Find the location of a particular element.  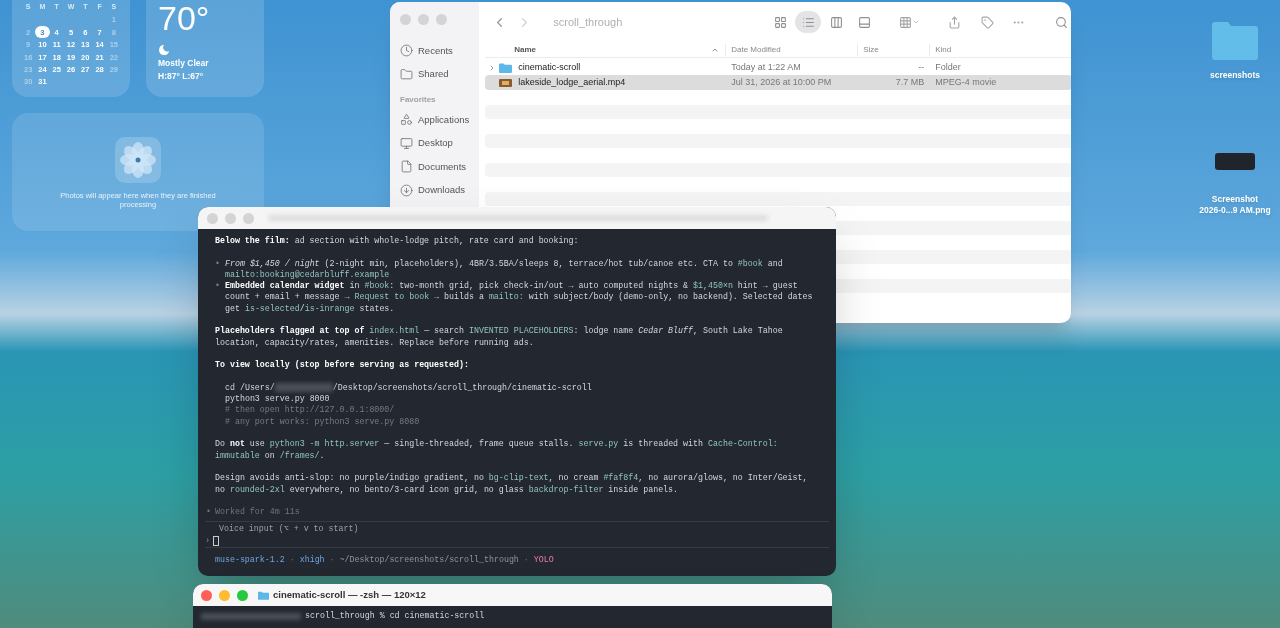

file-row: cinematic-scroll Today at 1:22 AM -- Folder is located at coordinates (778, 67).